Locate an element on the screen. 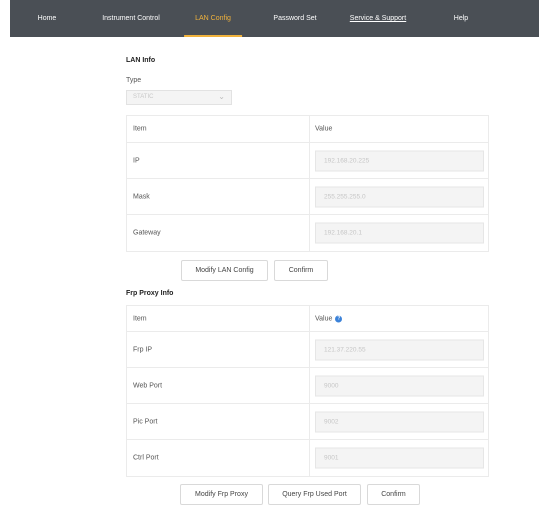 This screenshot has width=549, height=518. table-row: Ctrl Port 9001 is located at coordinates (307, 457).